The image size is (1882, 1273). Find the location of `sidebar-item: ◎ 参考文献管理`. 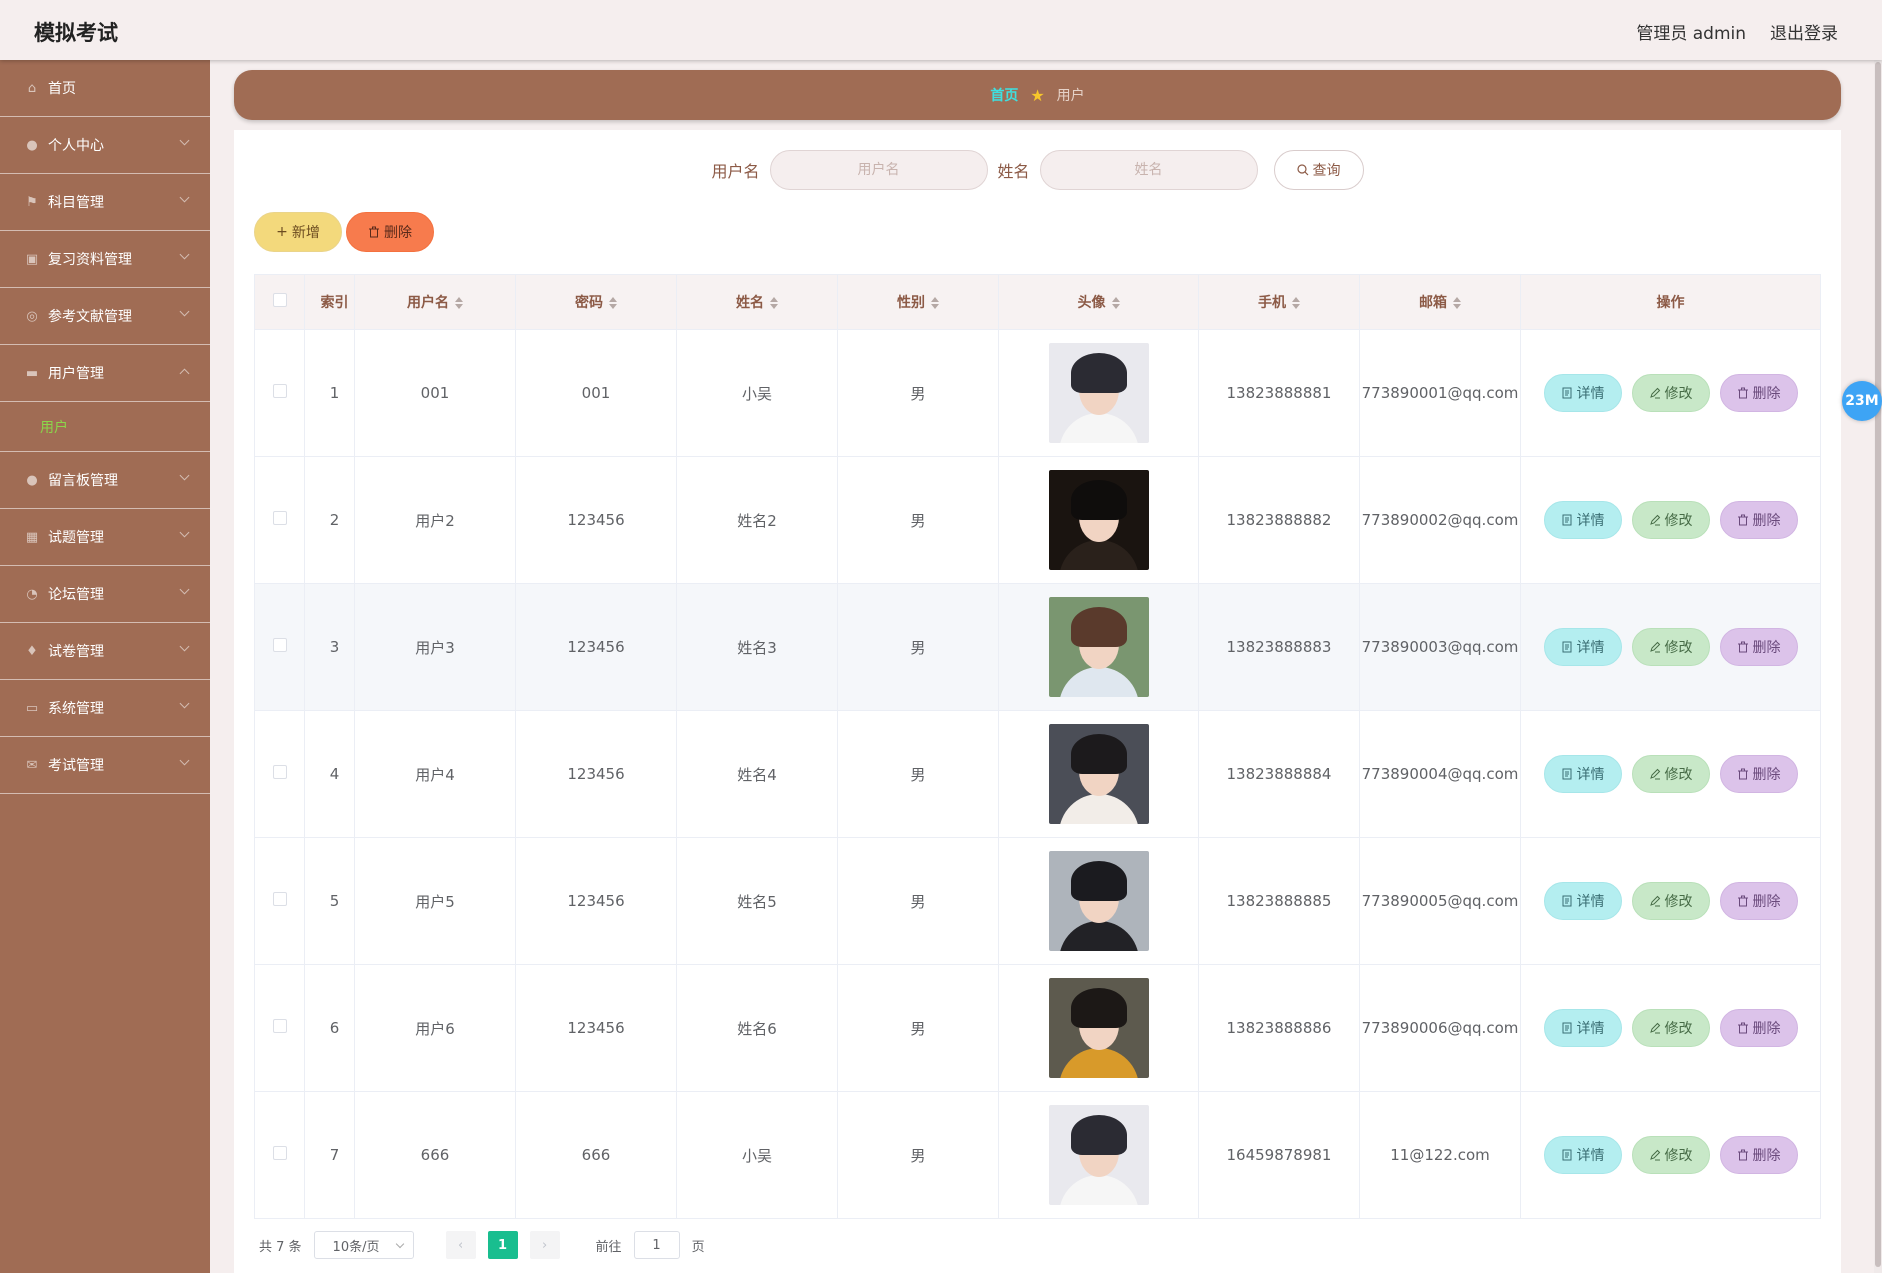

sidebar-item: ◎ 参考文献管理 is located at coordinates (105, 316).